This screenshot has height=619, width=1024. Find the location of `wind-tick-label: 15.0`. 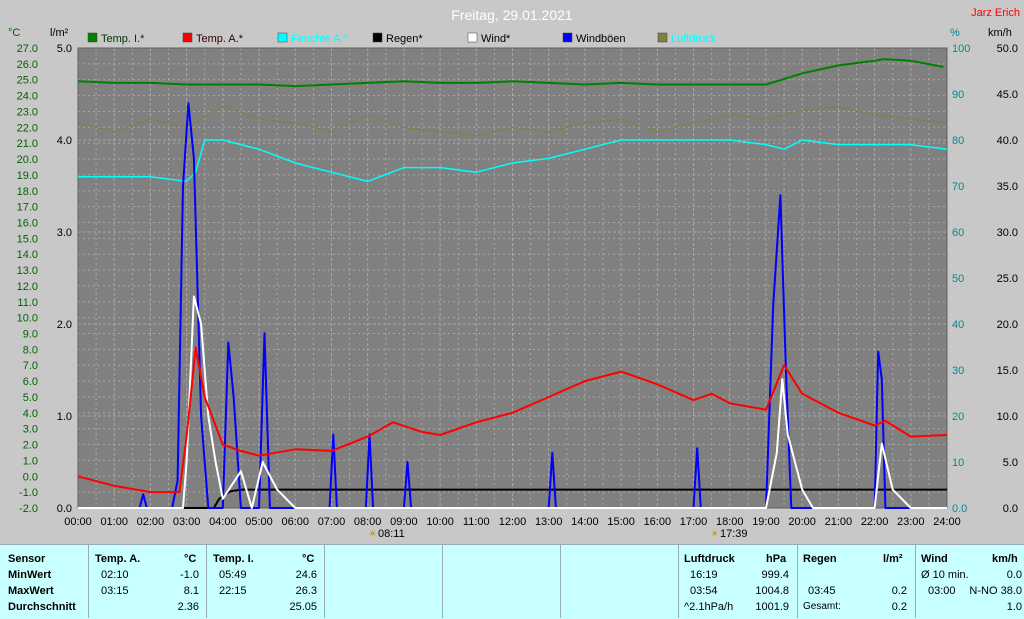

wind-tick-label: 15.0 is located at coordinates (1007, 371).